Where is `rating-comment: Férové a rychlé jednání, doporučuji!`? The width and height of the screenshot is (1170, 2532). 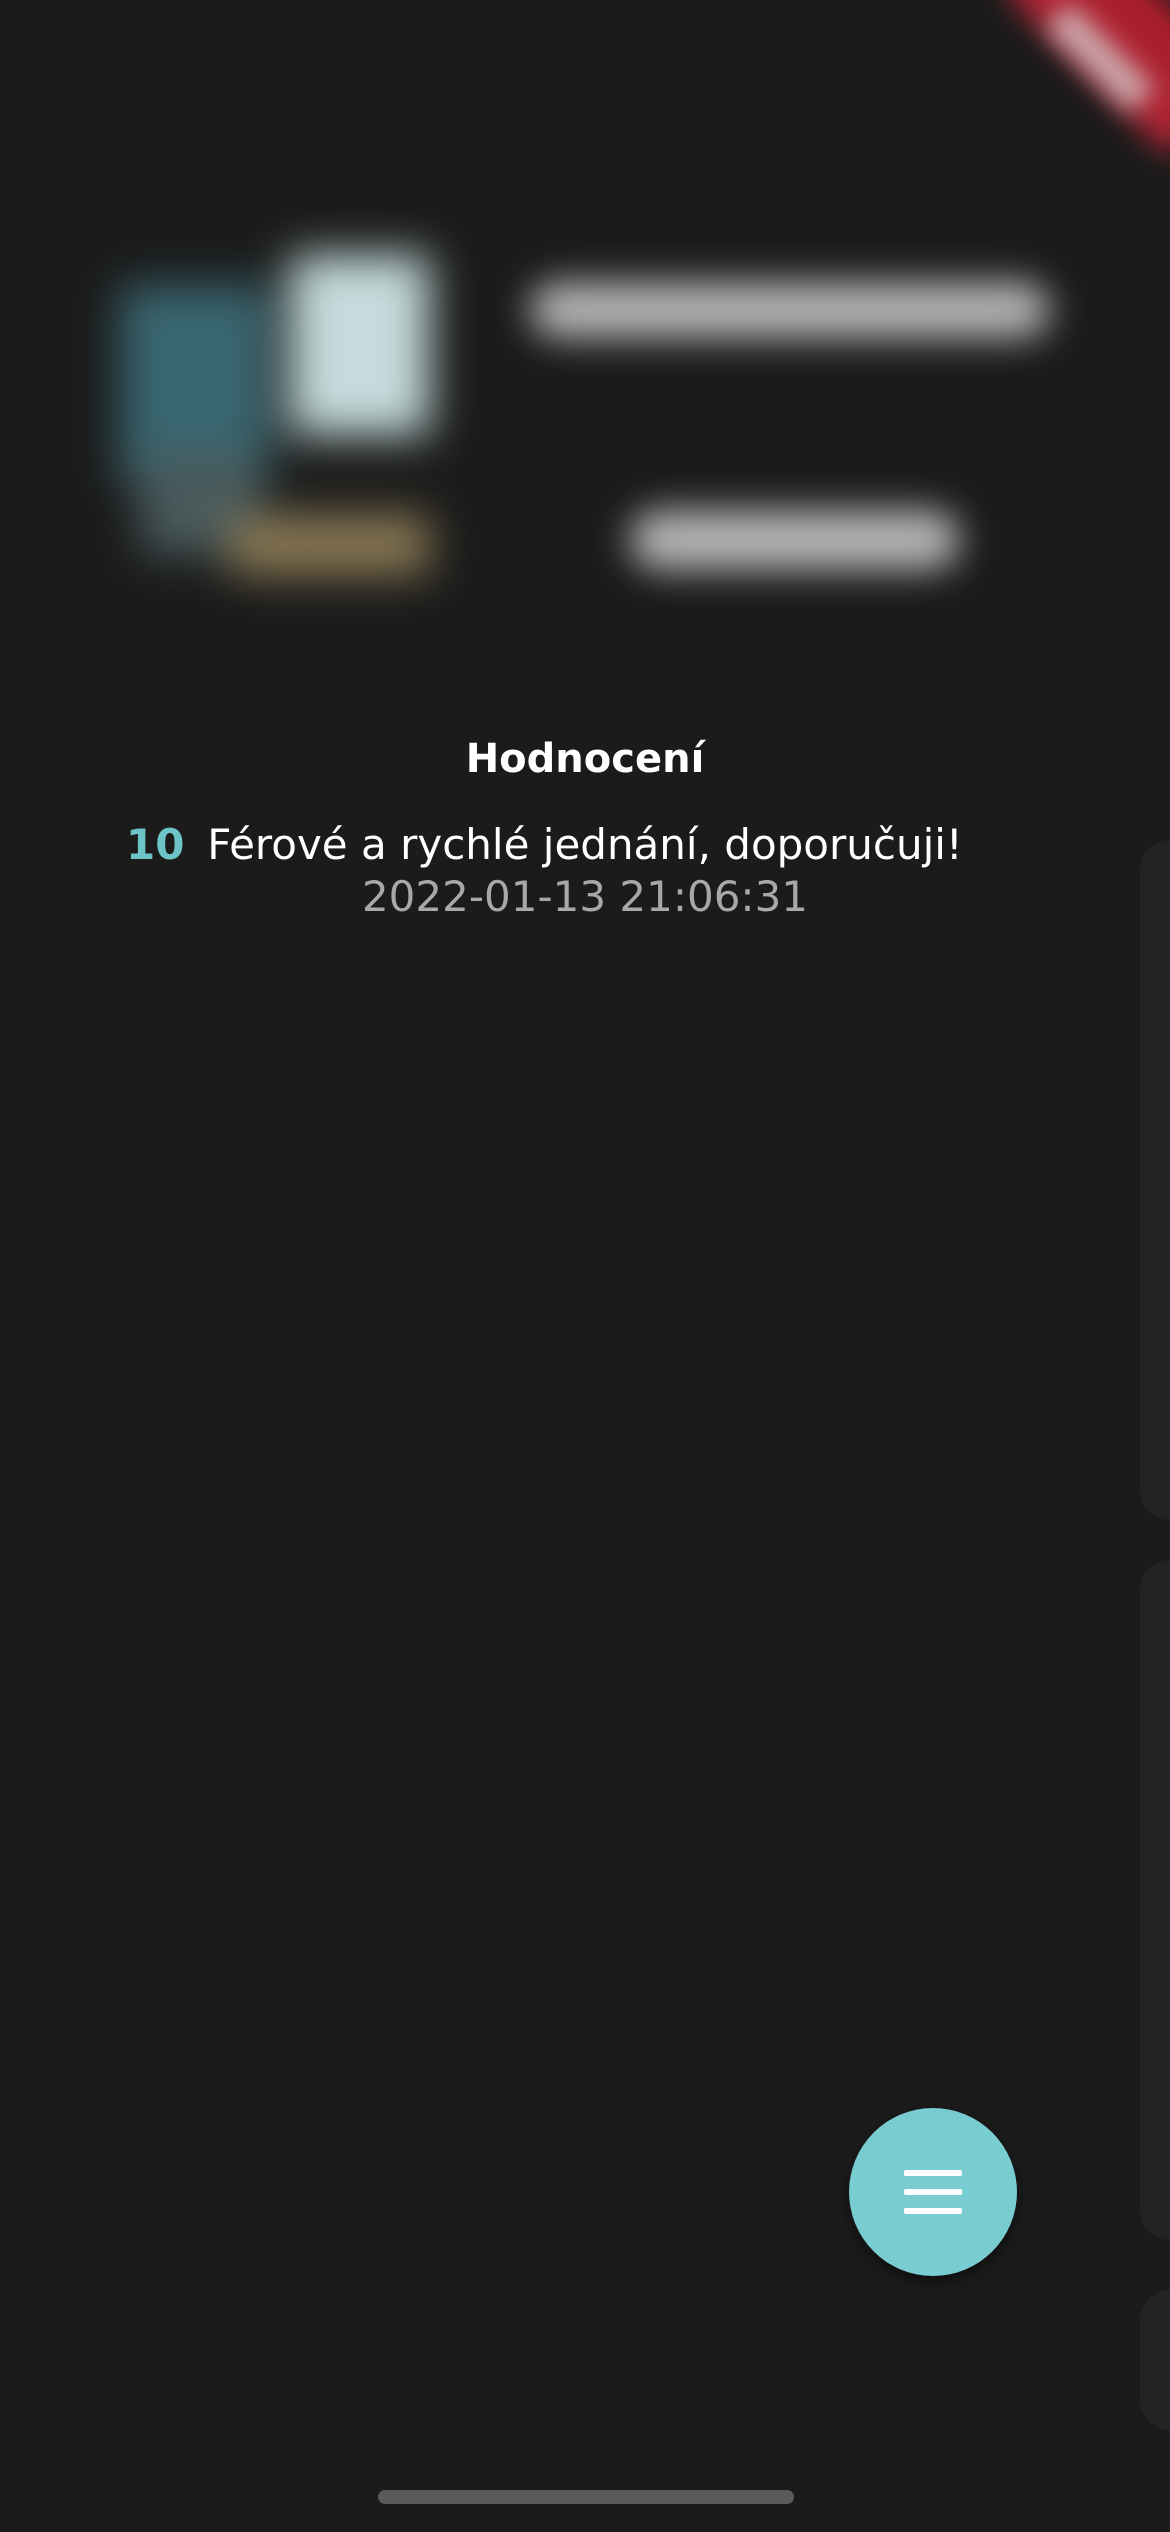
rating-comment: Férové a rychlé jednání, doporučuji! is located at coordinates (585, 844).